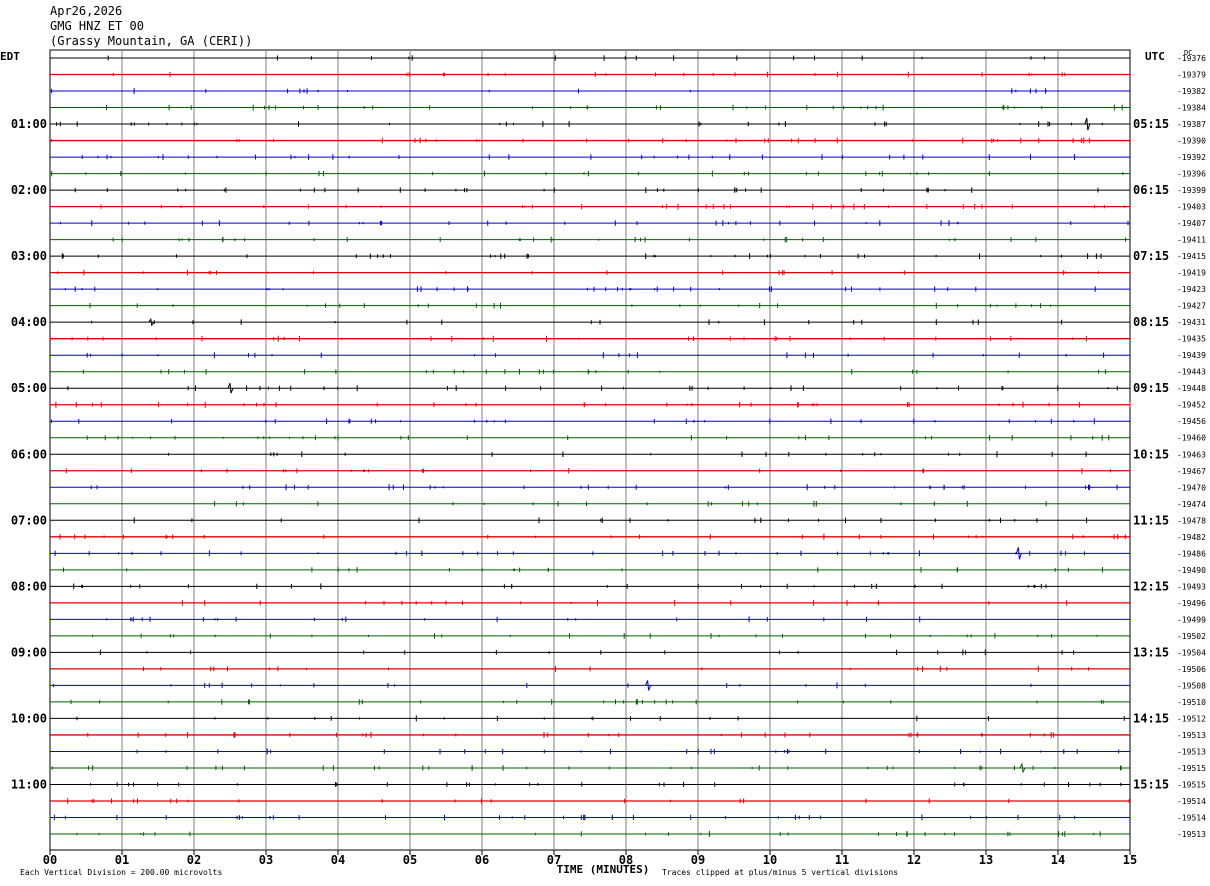 The width and height of the screenshot is (1210, 886). Describe the element at coordinates (603, 869) in the screenshot. I see `x-axis-title: TIME (MINUTES)` at that location.